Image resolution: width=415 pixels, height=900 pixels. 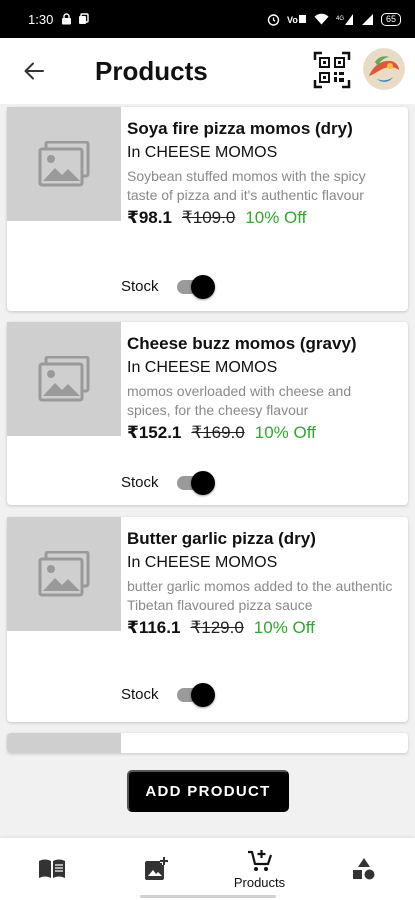 I want to click on nav-item-categories, so click(x=363, y=869).